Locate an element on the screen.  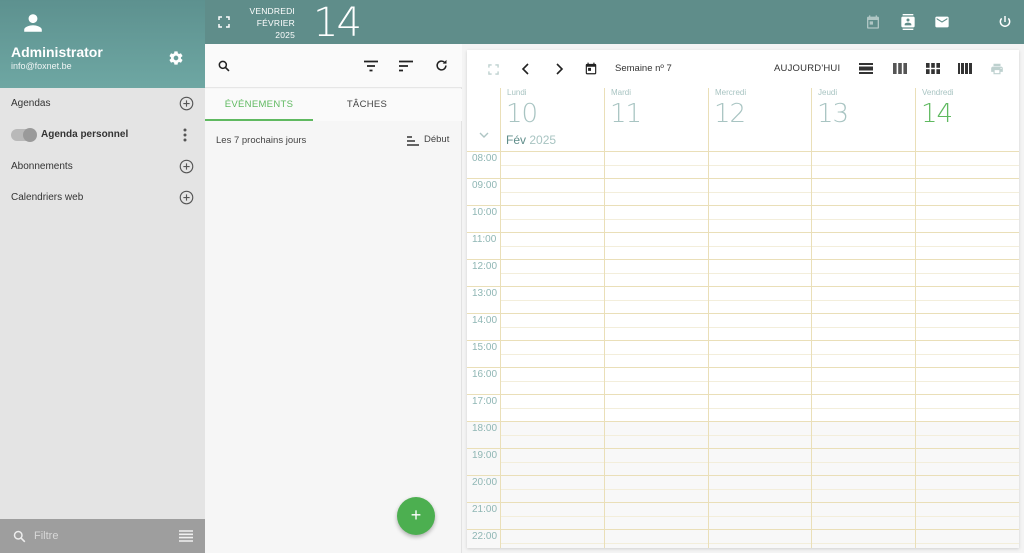
hour-row: 18:00 is located at coordinates (743, 434).